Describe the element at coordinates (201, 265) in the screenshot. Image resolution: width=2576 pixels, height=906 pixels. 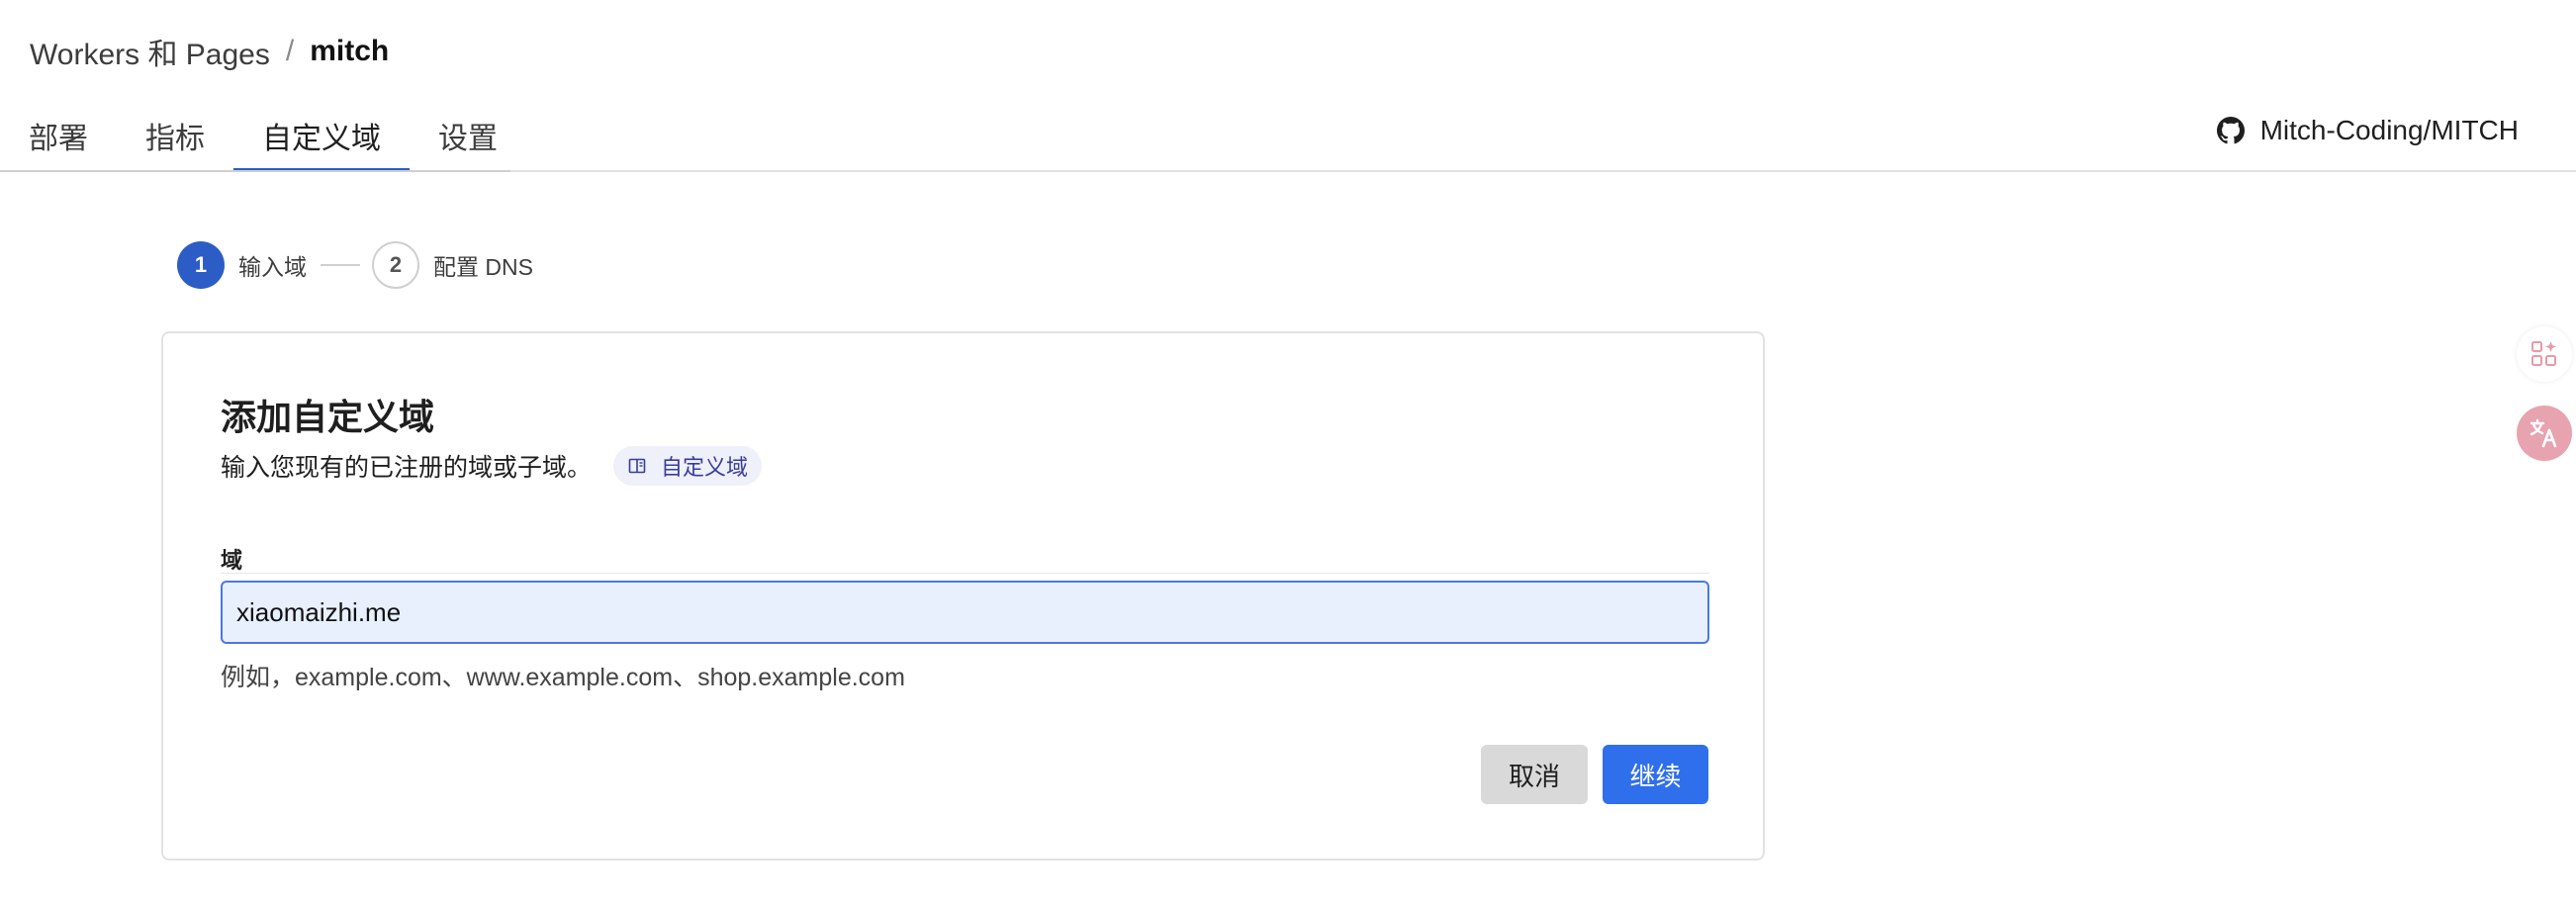
I see `step-1-number: 1` at that location.